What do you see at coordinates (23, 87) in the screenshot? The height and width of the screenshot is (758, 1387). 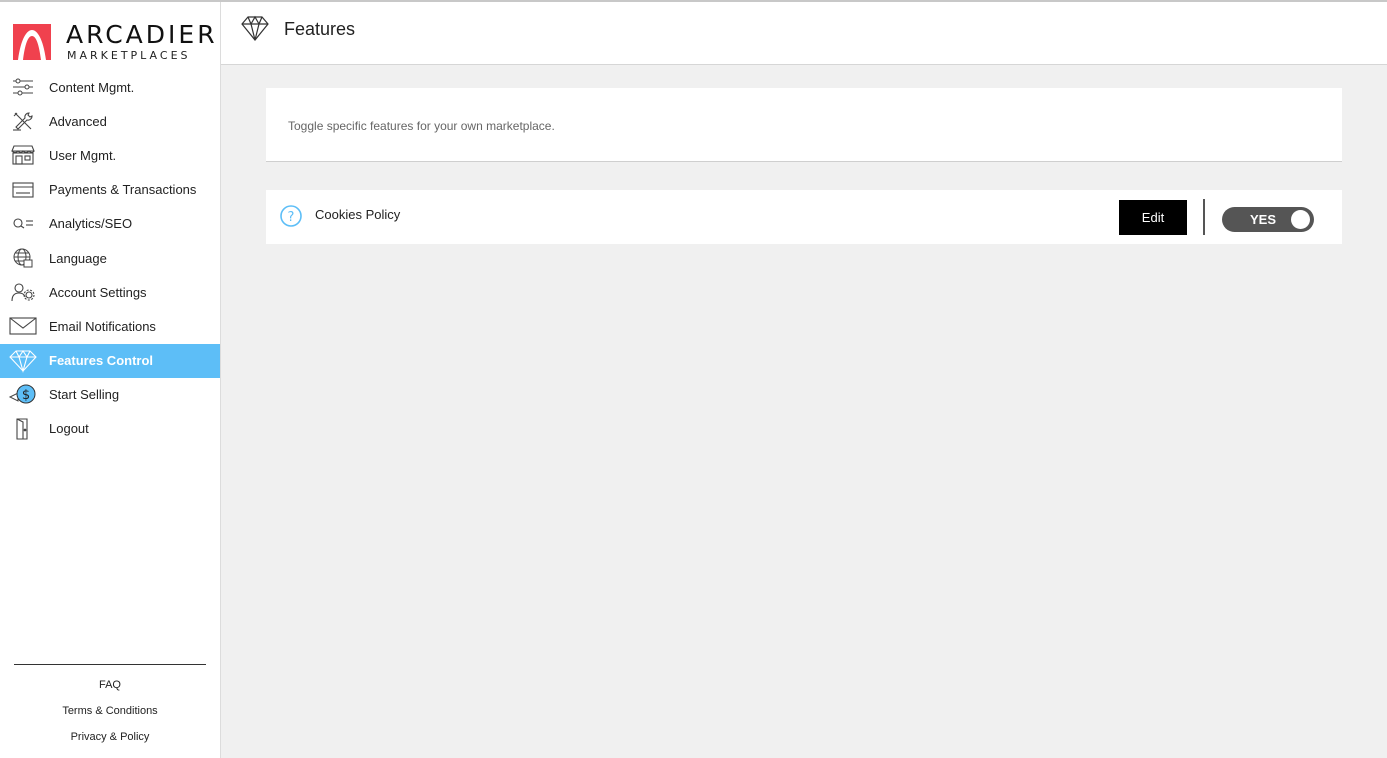 I see `sliders-icon` at bounding box center [23, 87].